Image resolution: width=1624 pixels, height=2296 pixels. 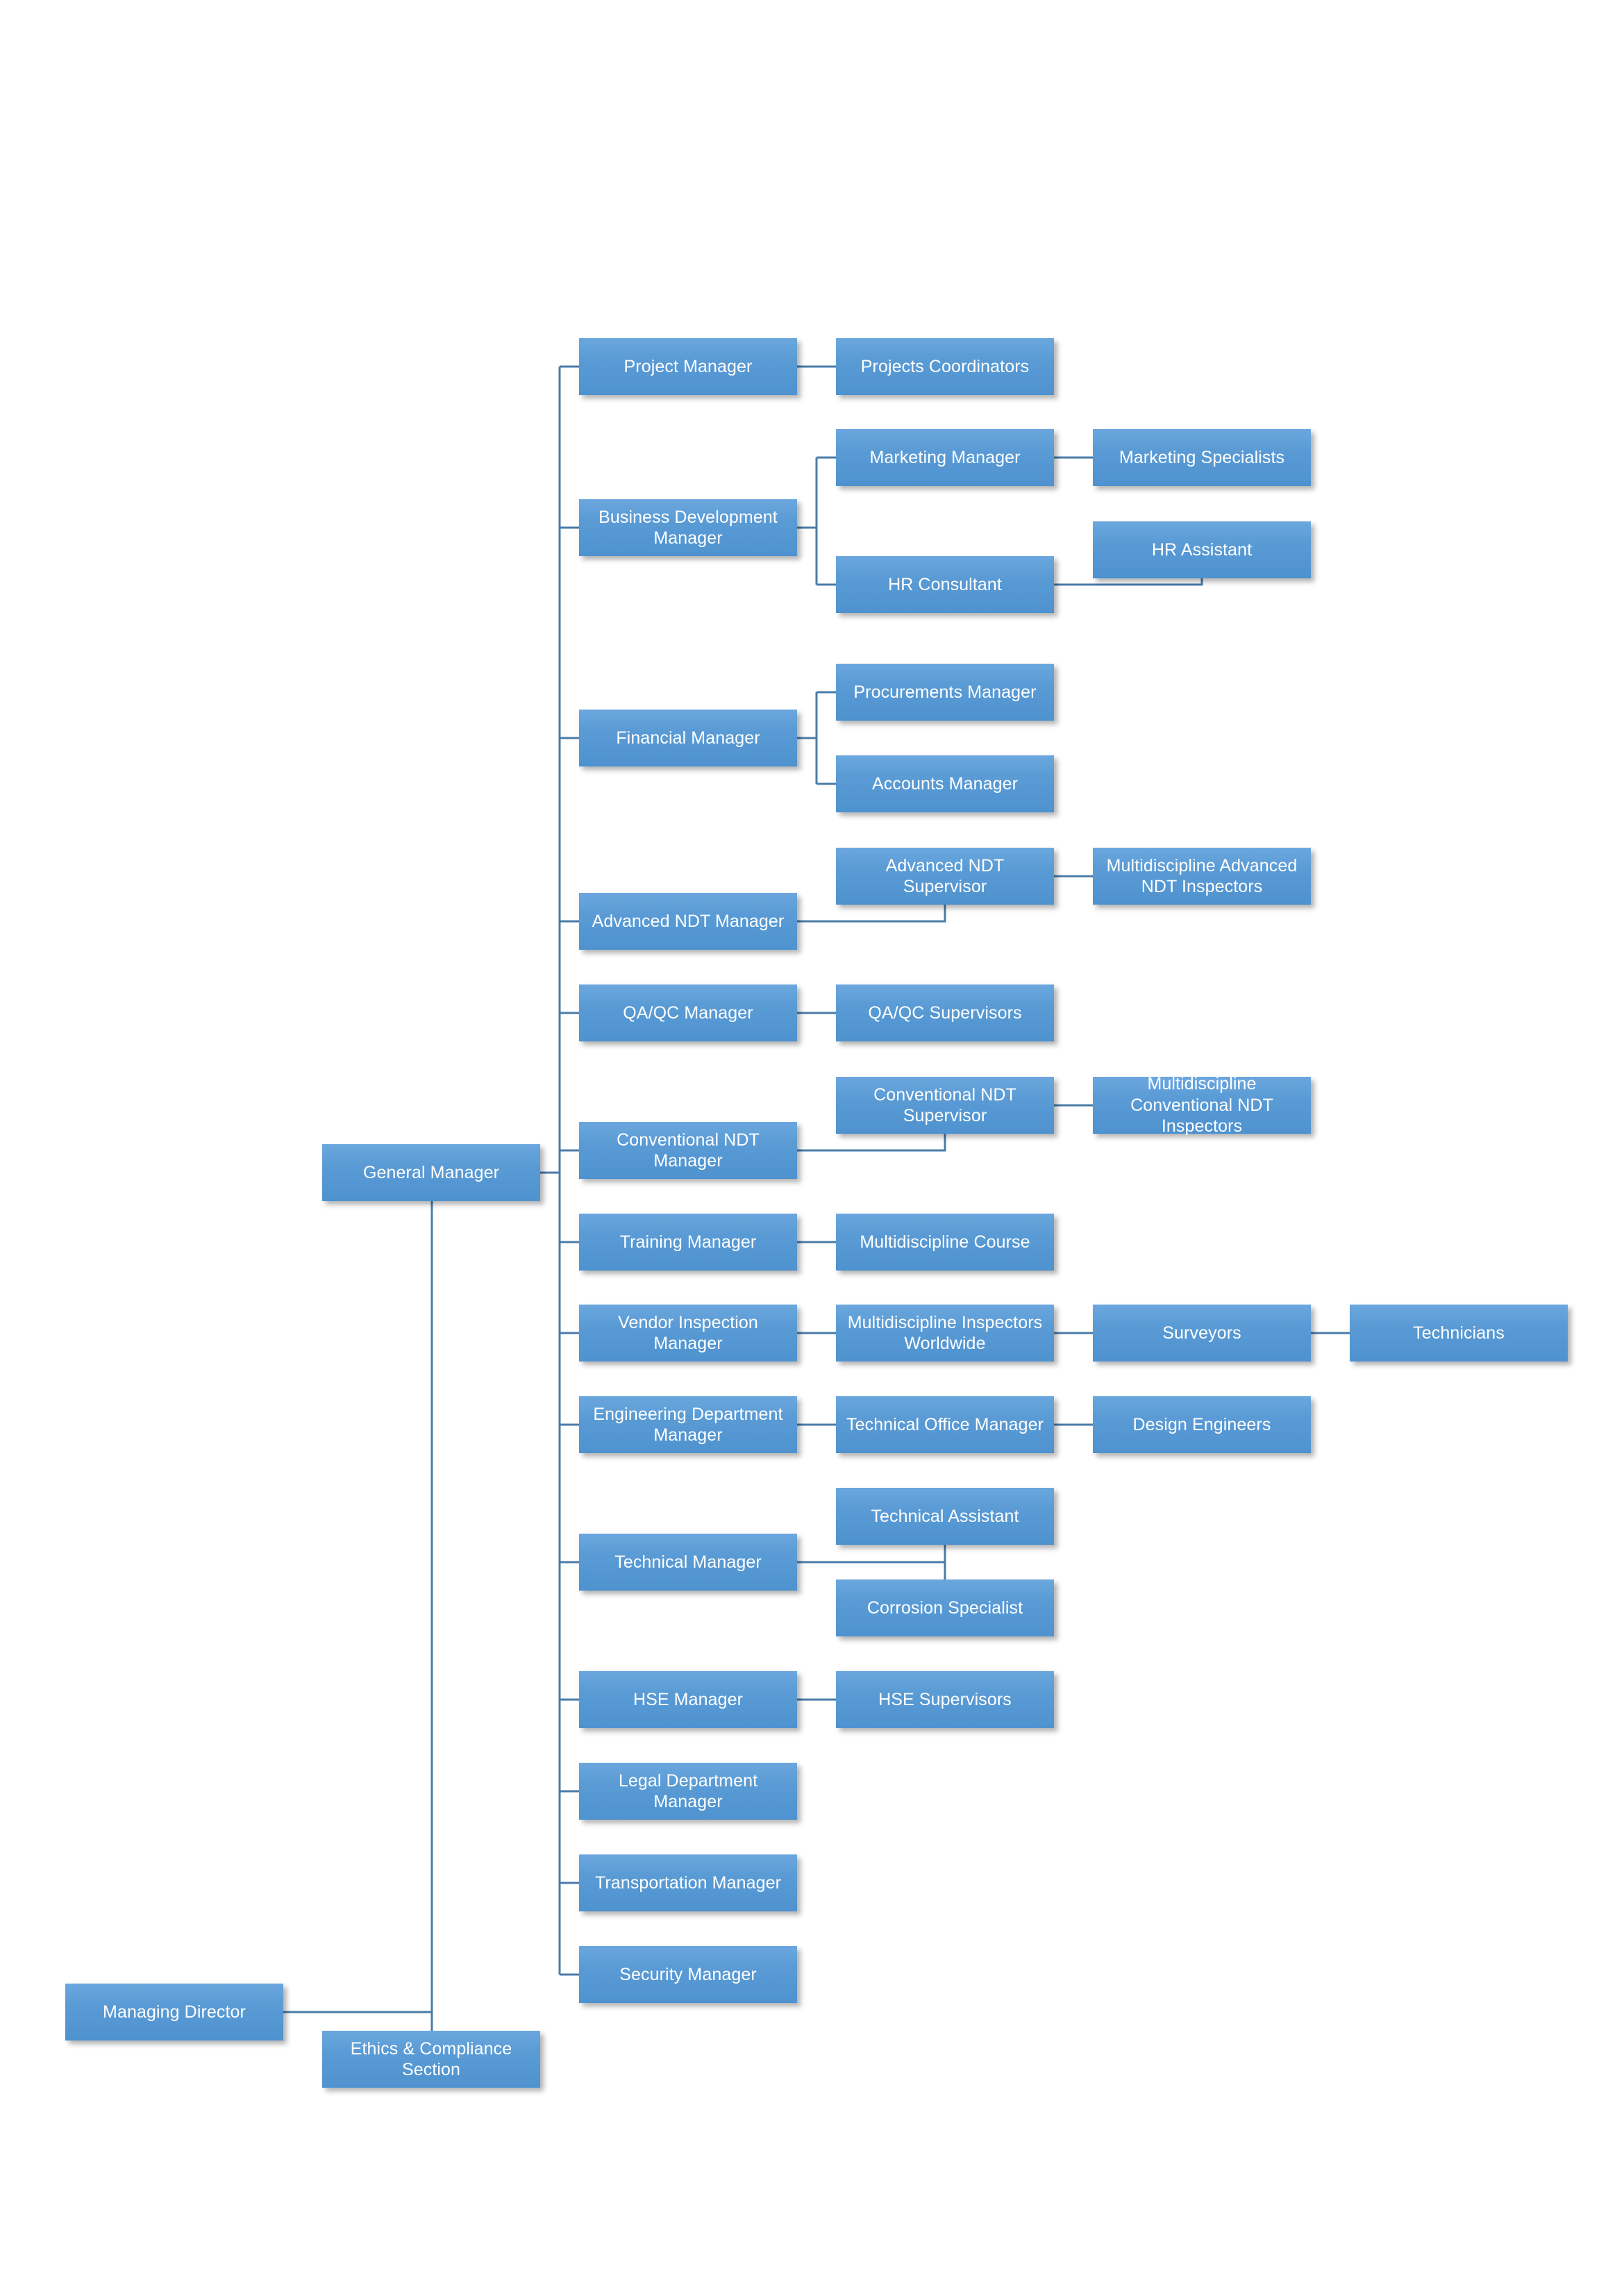 I want to click on org-node-marketing_specialists: Marketing Specialists, so click(x=1202, y=457).